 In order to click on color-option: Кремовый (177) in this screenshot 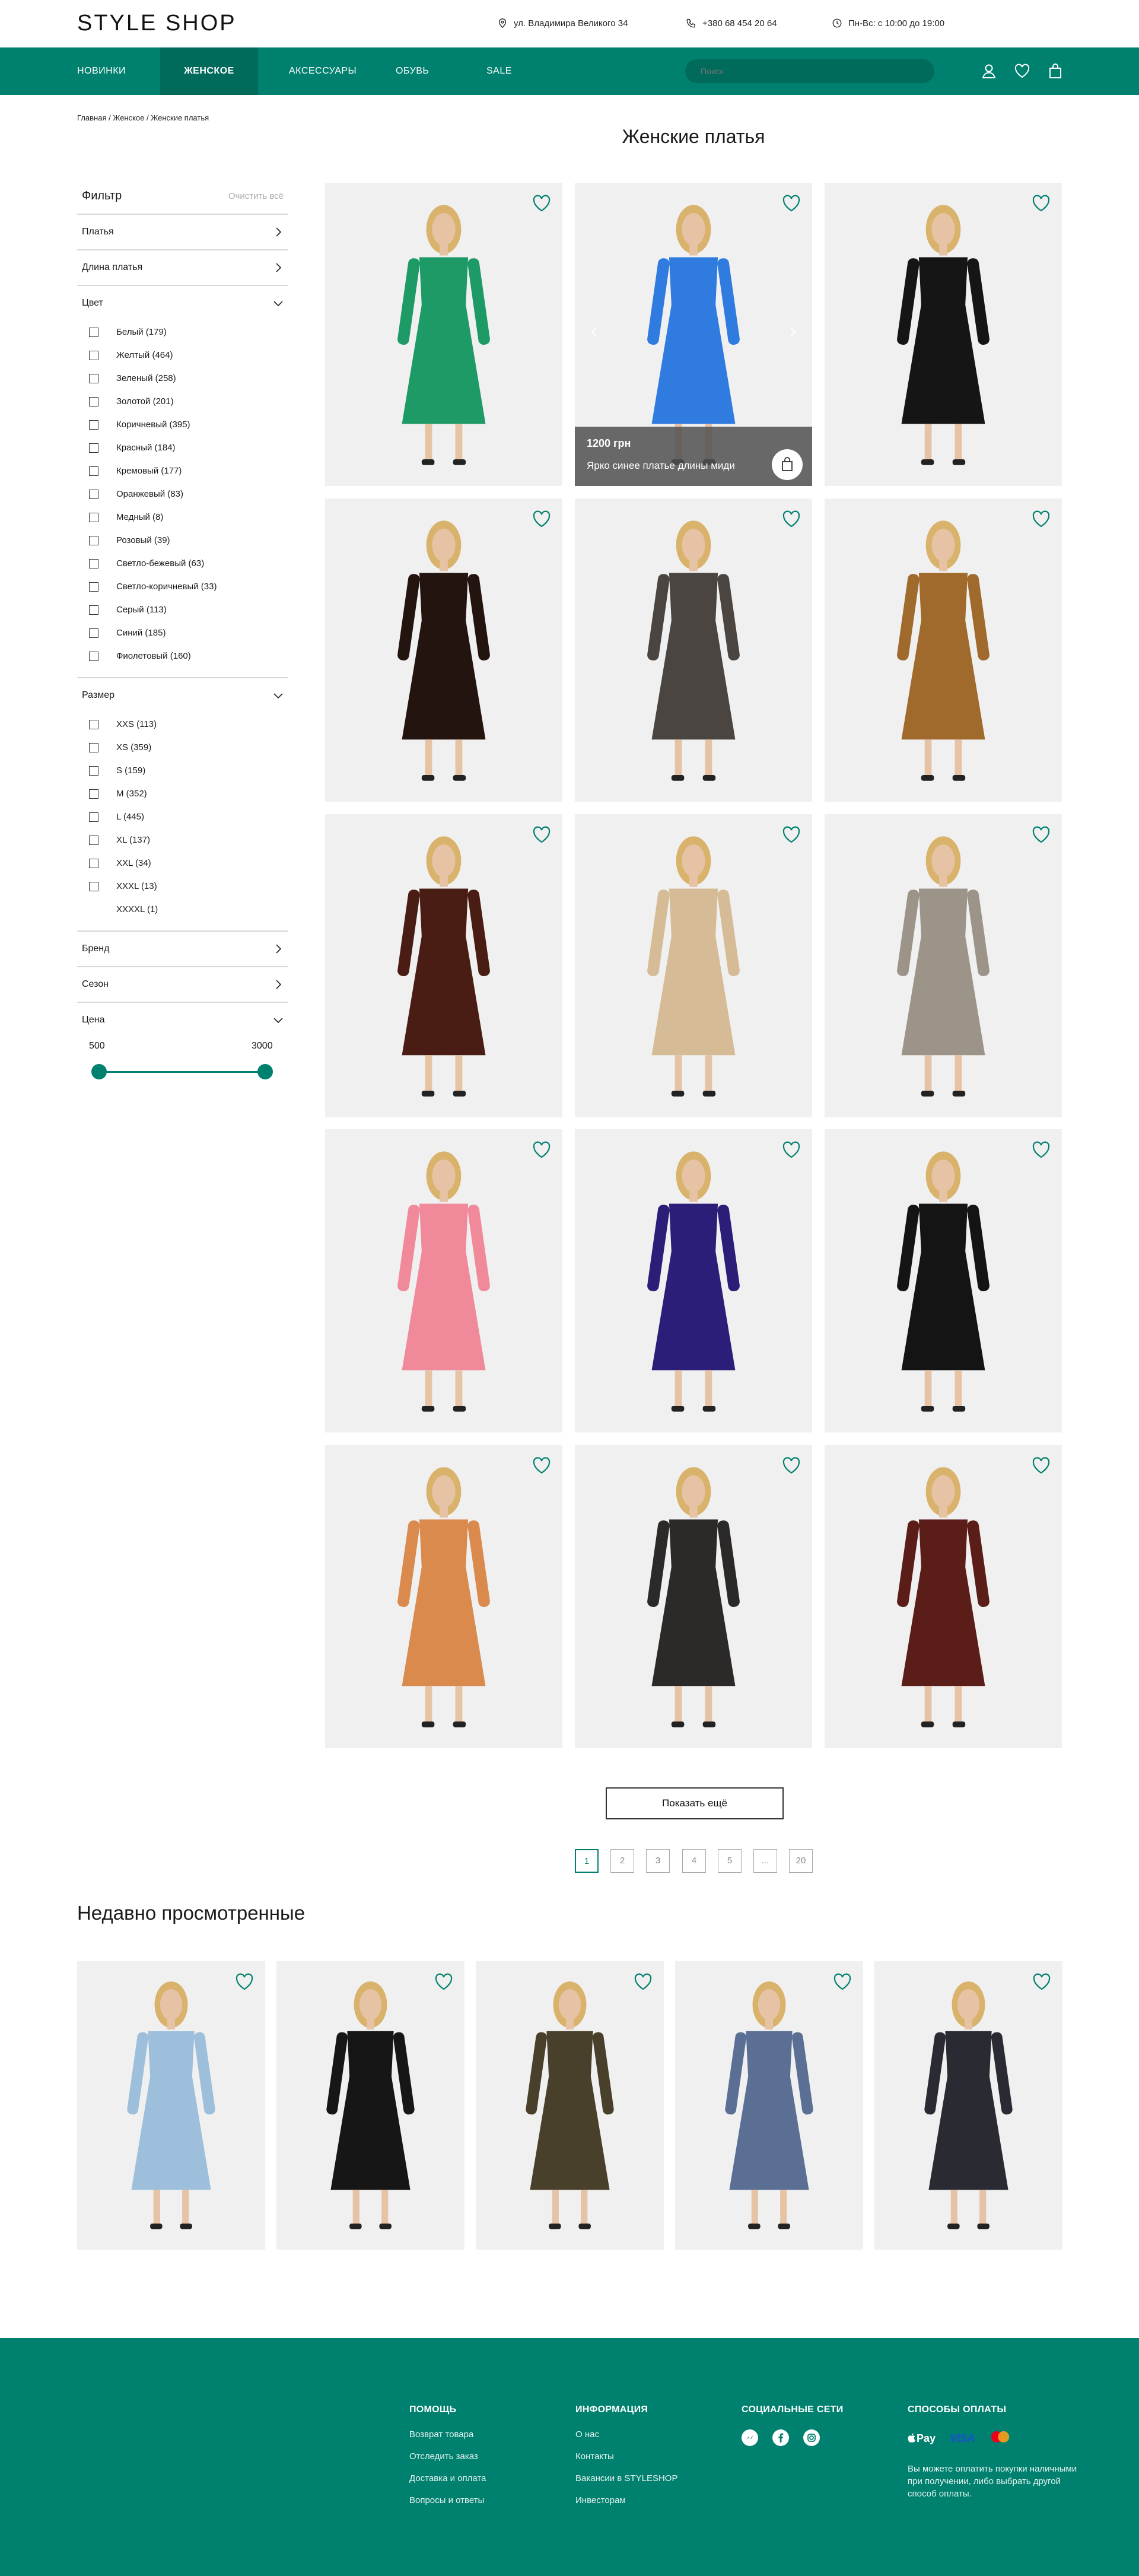, I will do `click(183, 470)`.